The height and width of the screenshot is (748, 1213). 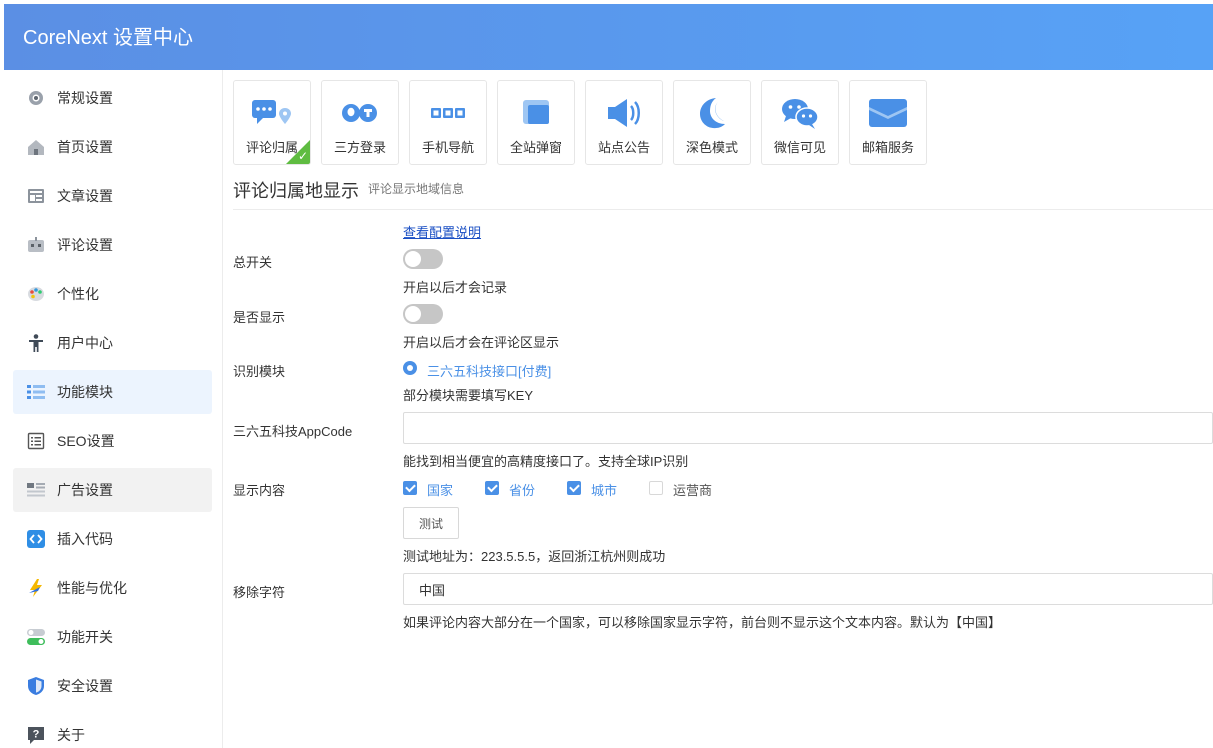 I want to click on module-help: 部分模块需要填写KEY, so click(x=468, y=395).